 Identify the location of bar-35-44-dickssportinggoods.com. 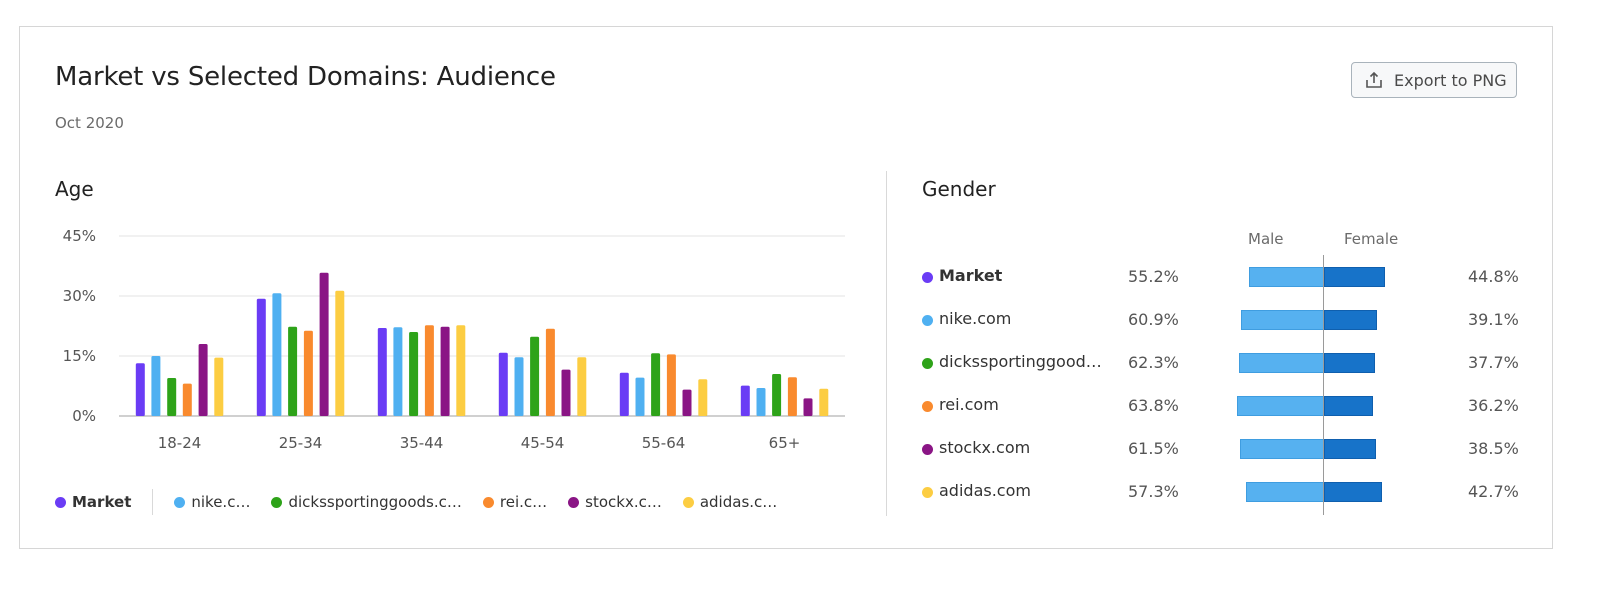
(414, 374).